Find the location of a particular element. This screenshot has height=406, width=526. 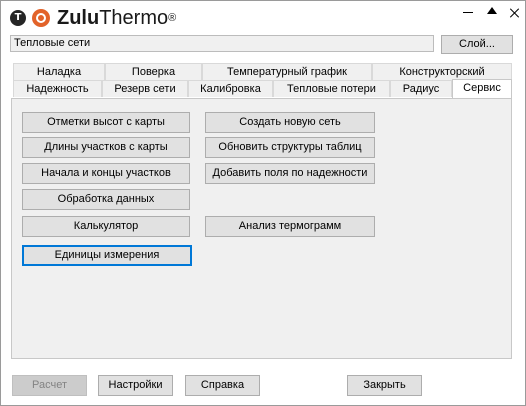

update-tables-button: Обновить структуры таблиц is located at coordinates (290, 147).